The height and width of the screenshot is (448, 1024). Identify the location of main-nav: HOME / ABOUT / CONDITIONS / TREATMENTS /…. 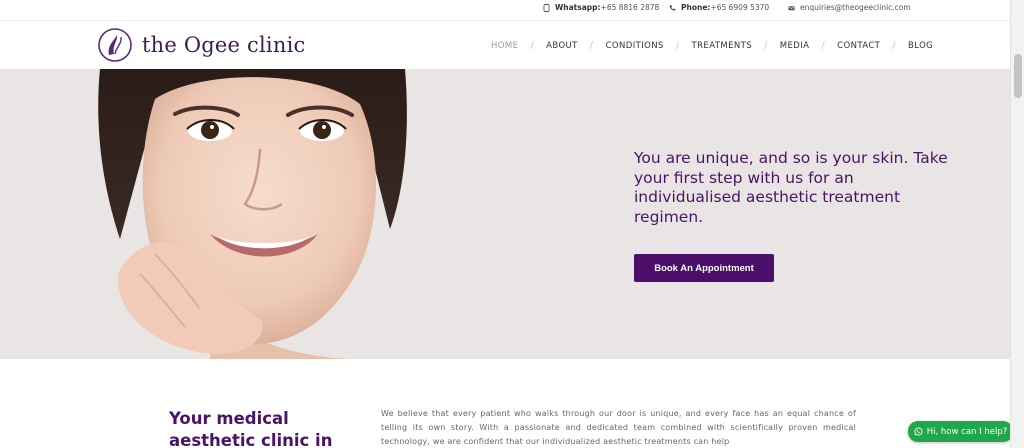
(712, 45).